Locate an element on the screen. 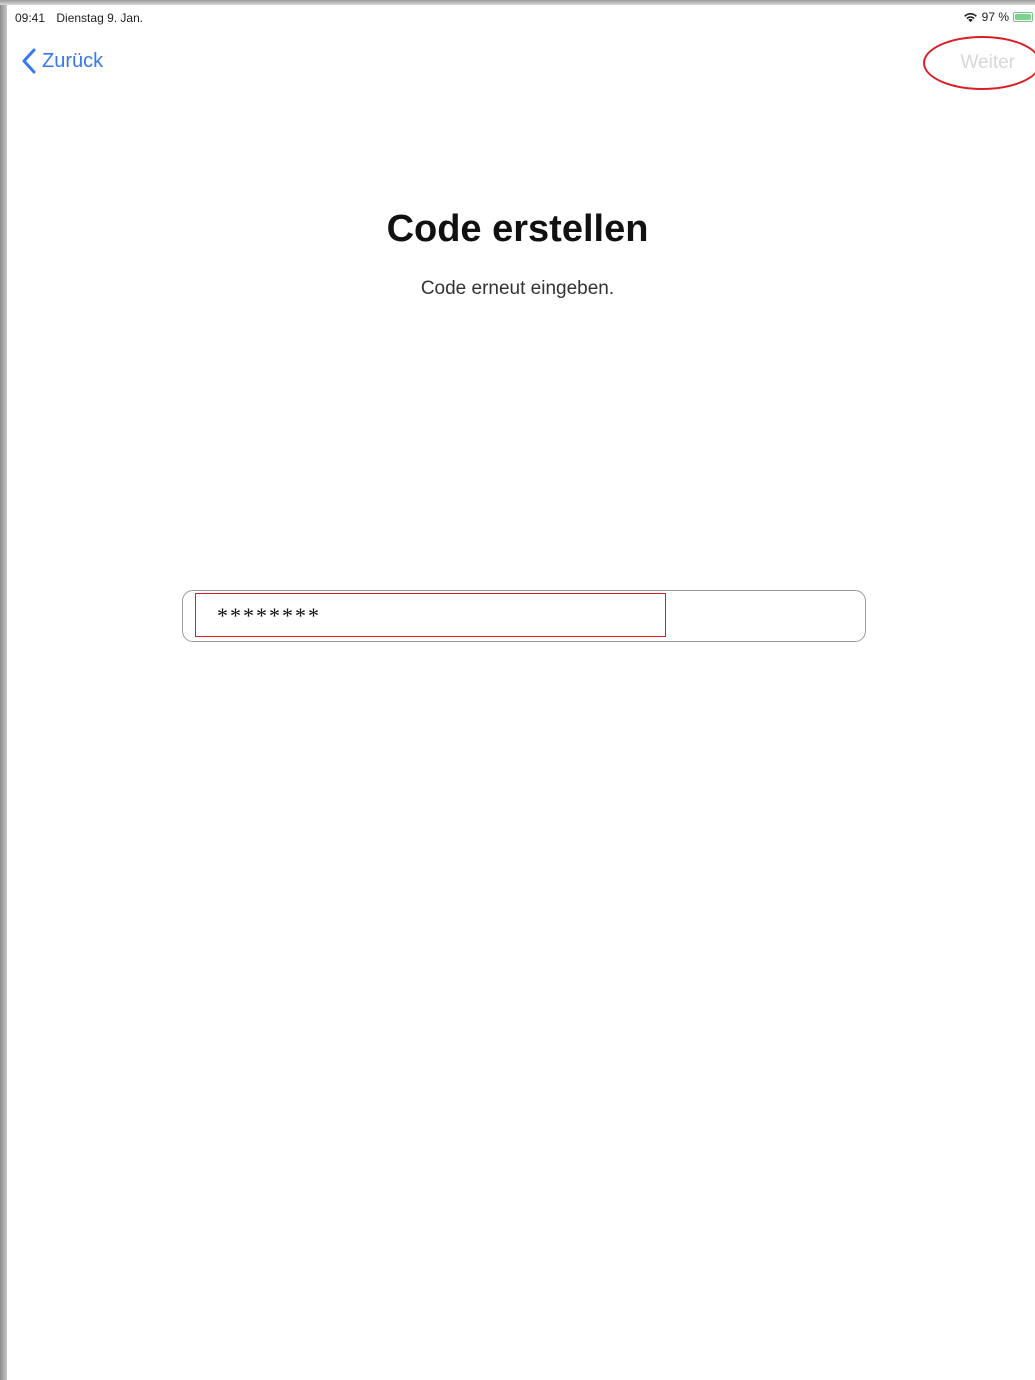 This screenshot has height=1380, width=1035. next-button: Weiter is located at coordinates (987, 63).